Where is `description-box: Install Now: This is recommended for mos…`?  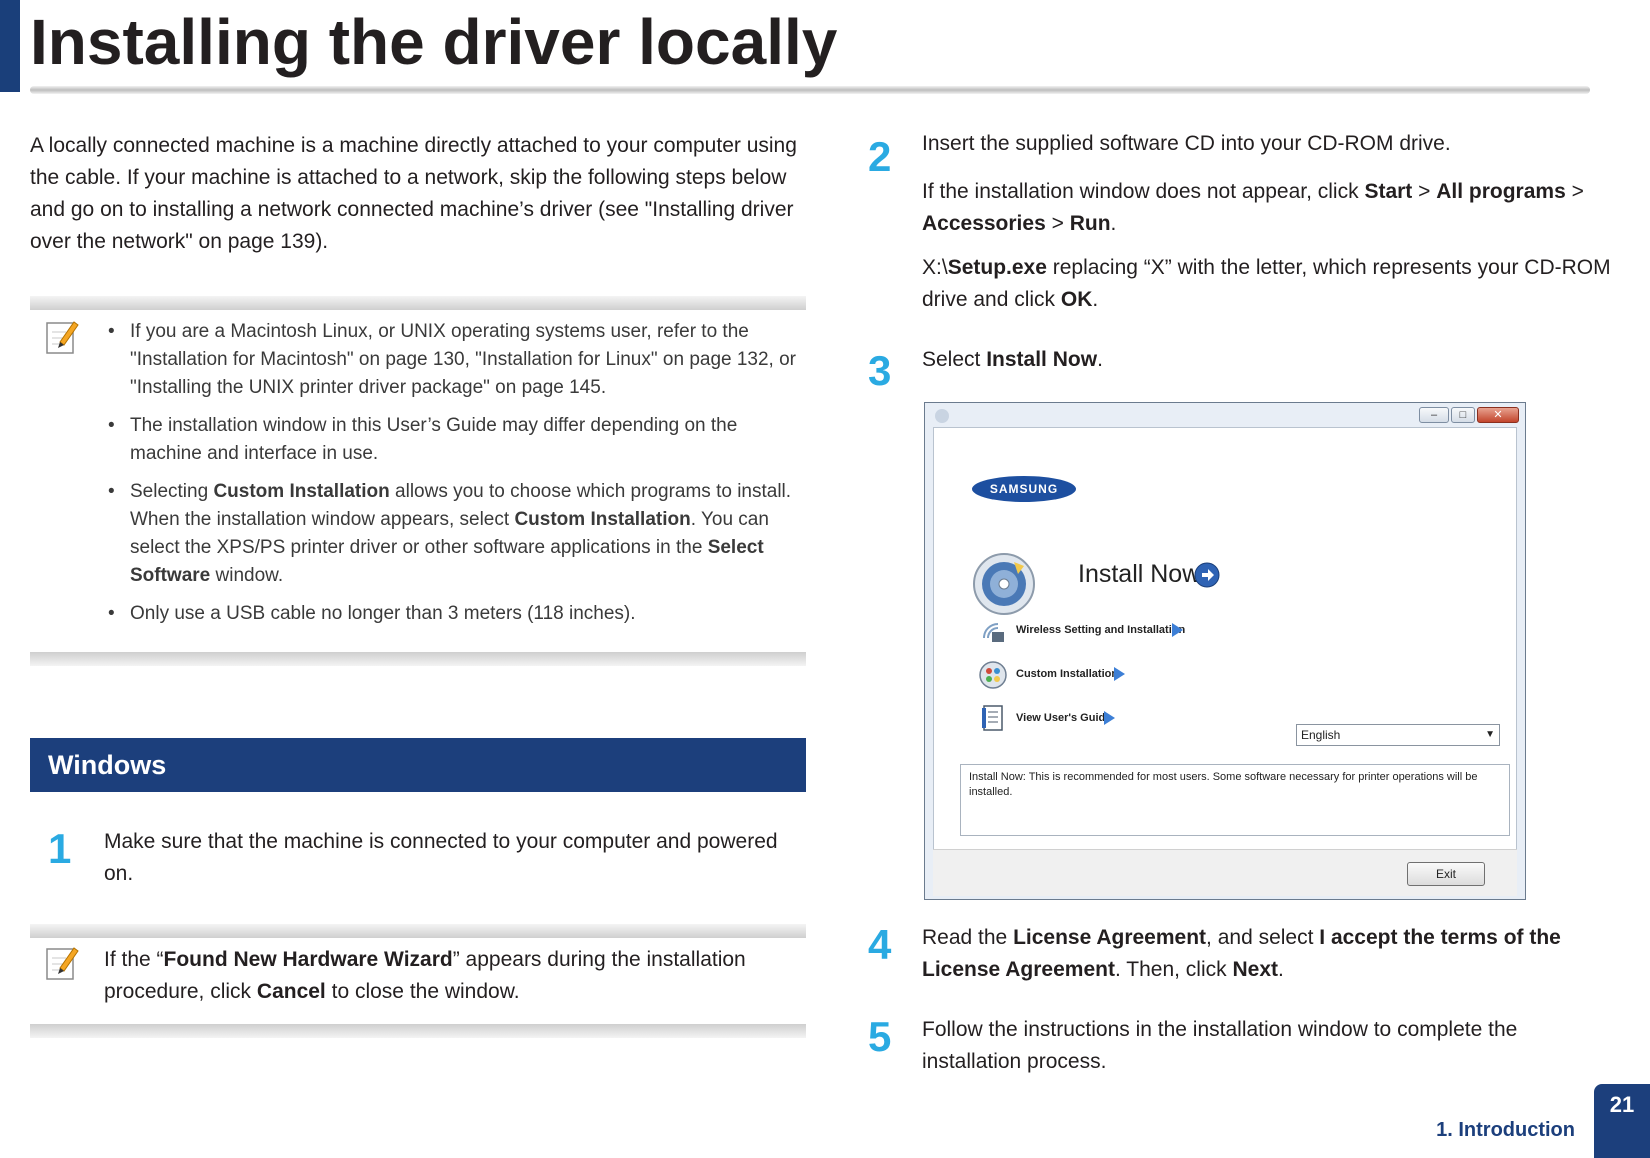 description-box: Install Now: This is recommended for mos… is located at coordinates (1235, 800).